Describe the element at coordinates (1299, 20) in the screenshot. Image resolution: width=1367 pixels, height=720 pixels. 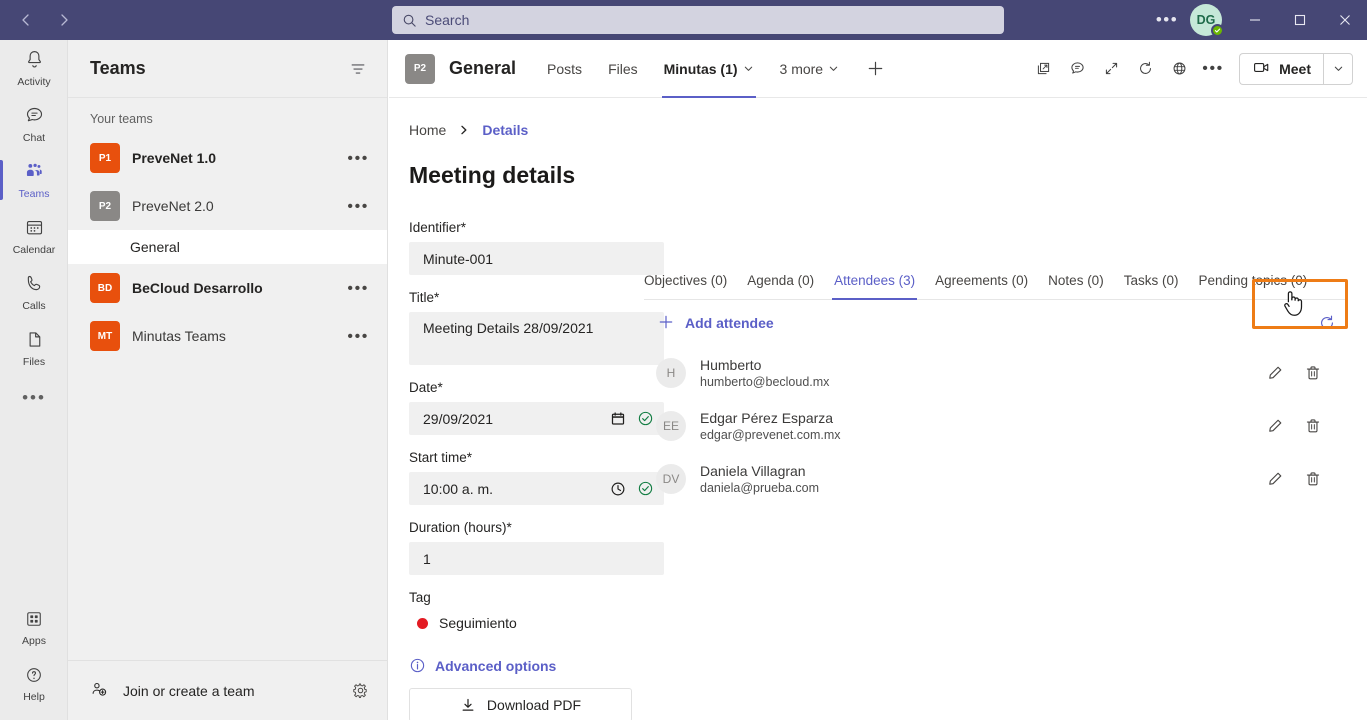
I see `maximize-button` at that location.